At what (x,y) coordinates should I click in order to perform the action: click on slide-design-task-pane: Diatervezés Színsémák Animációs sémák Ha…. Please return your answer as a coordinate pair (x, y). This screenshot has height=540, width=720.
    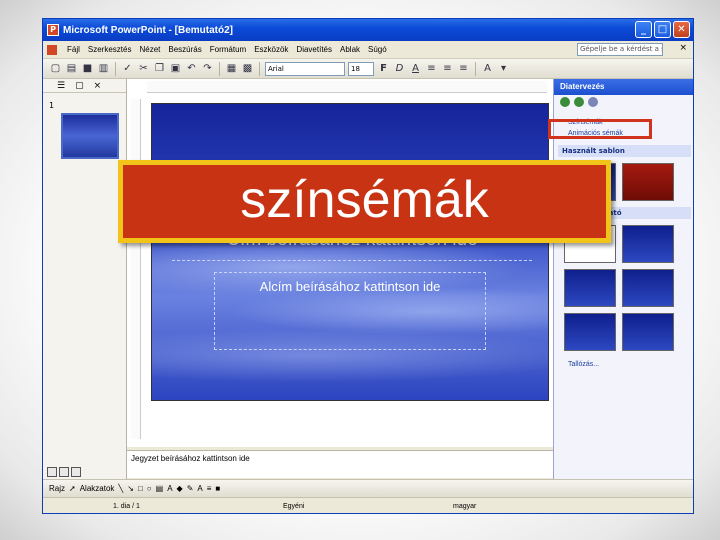
    Looking at the image, I should click on (623, 279).